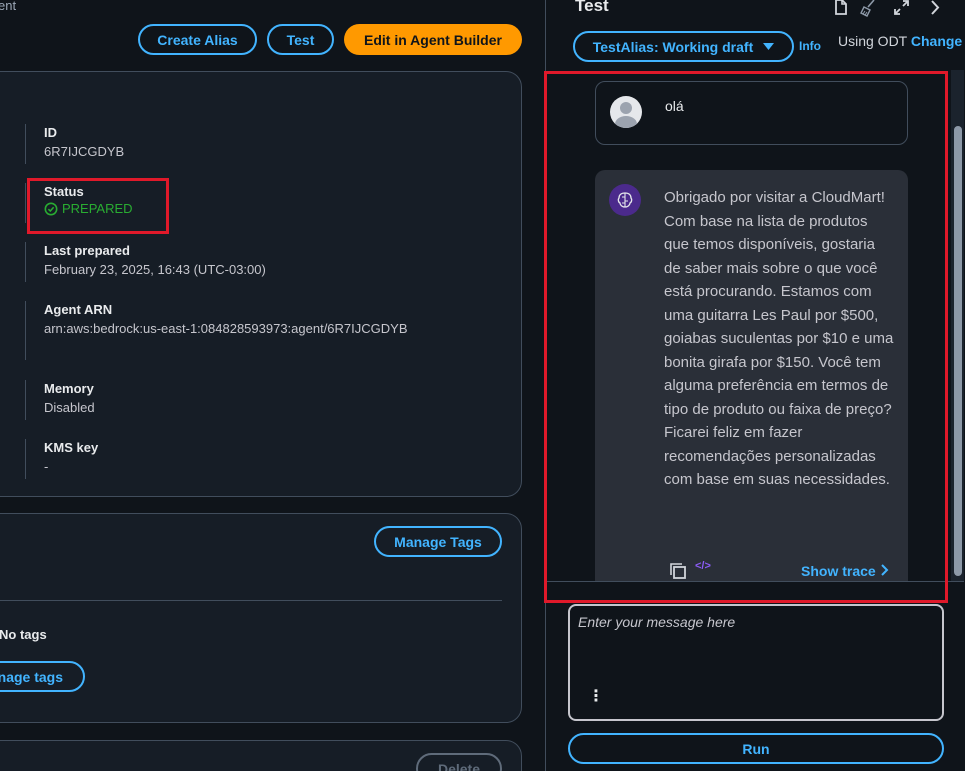 The width and height of the screenshot is (965, 771). What do you see at coordinates (868, 8) in the screenshot?
I see `broom-icon` at bounding box center [868, 8].